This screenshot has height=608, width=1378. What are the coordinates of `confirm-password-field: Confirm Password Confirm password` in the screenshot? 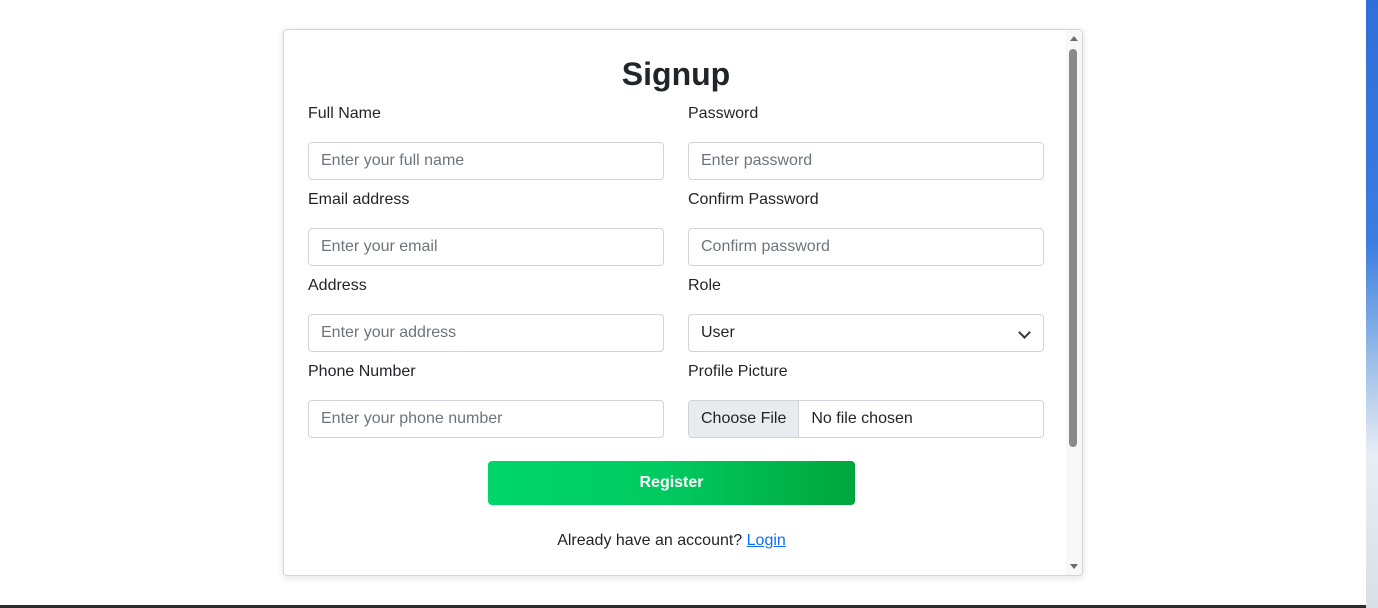 It's located at (866, 228).